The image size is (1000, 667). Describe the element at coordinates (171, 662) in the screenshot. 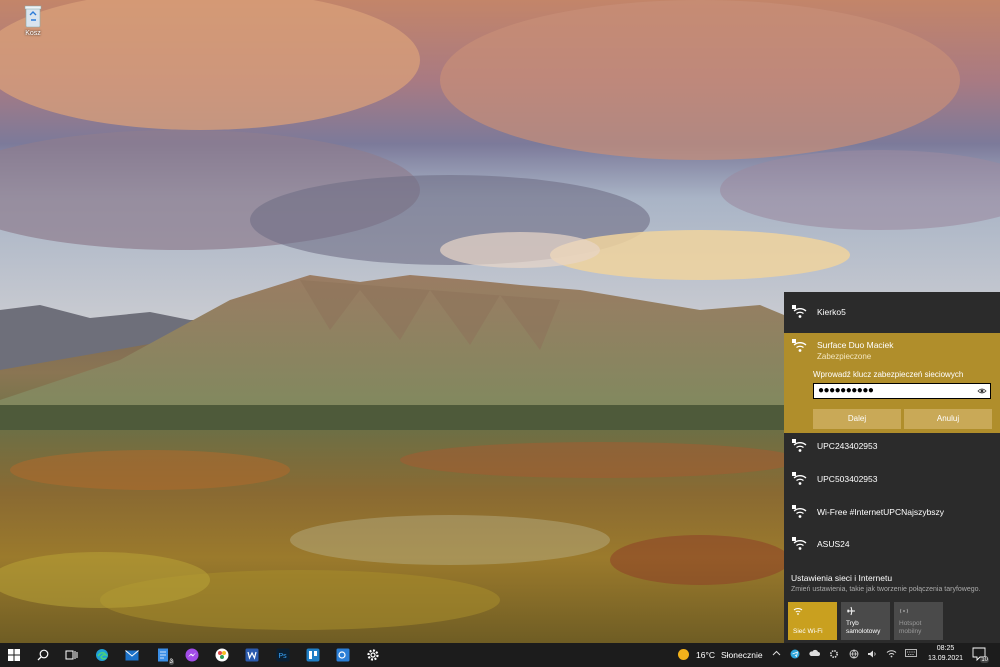

I see `app-badge: 3` at that location.